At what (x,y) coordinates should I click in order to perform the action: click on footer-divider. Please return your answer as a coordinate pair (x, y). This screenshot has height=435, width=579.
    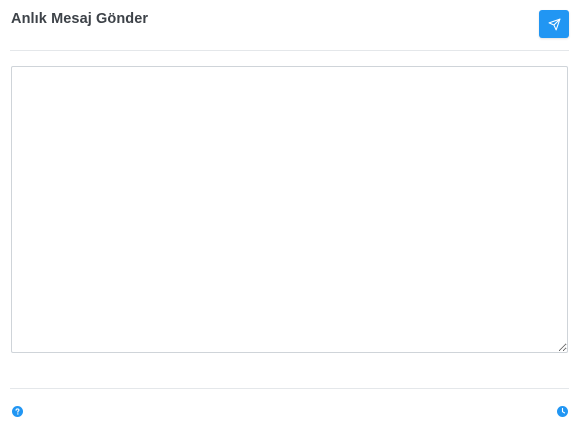
    Looking at the image, I should click on (289, 388).